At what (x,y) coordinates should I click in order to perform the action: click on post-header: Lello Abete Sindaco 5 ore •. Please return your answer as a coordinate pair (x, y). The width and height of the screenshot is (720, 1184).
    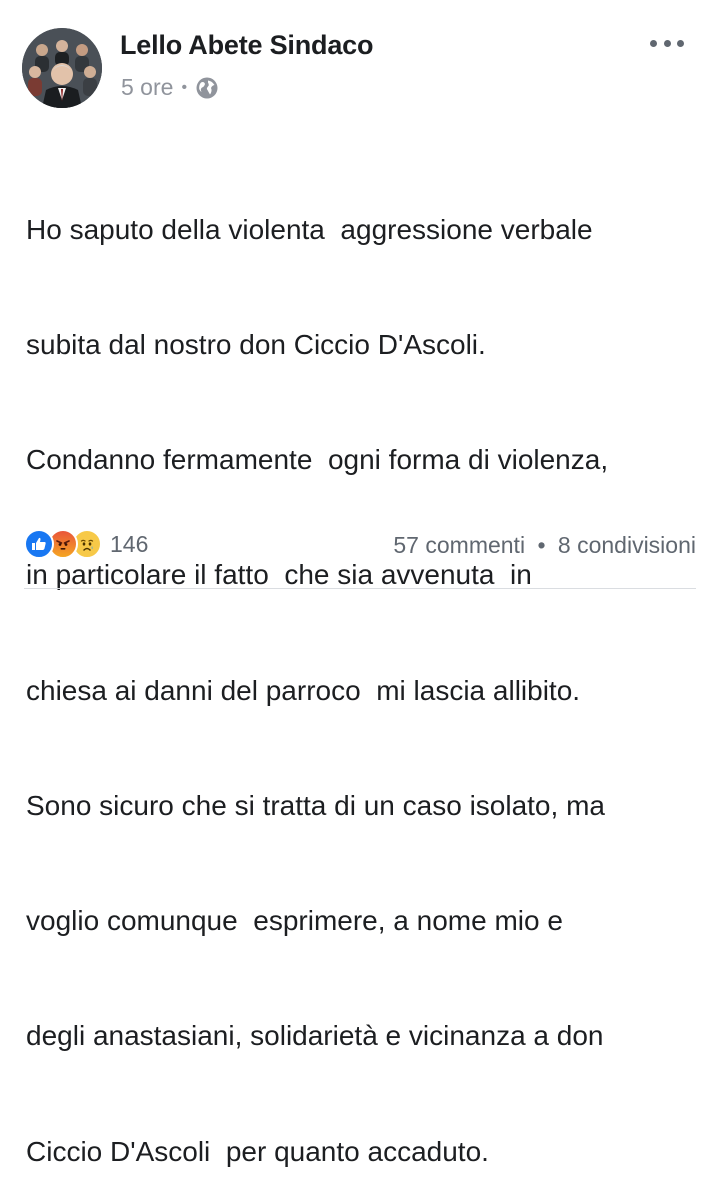
    Looking at the image, I should click on (360, 66).